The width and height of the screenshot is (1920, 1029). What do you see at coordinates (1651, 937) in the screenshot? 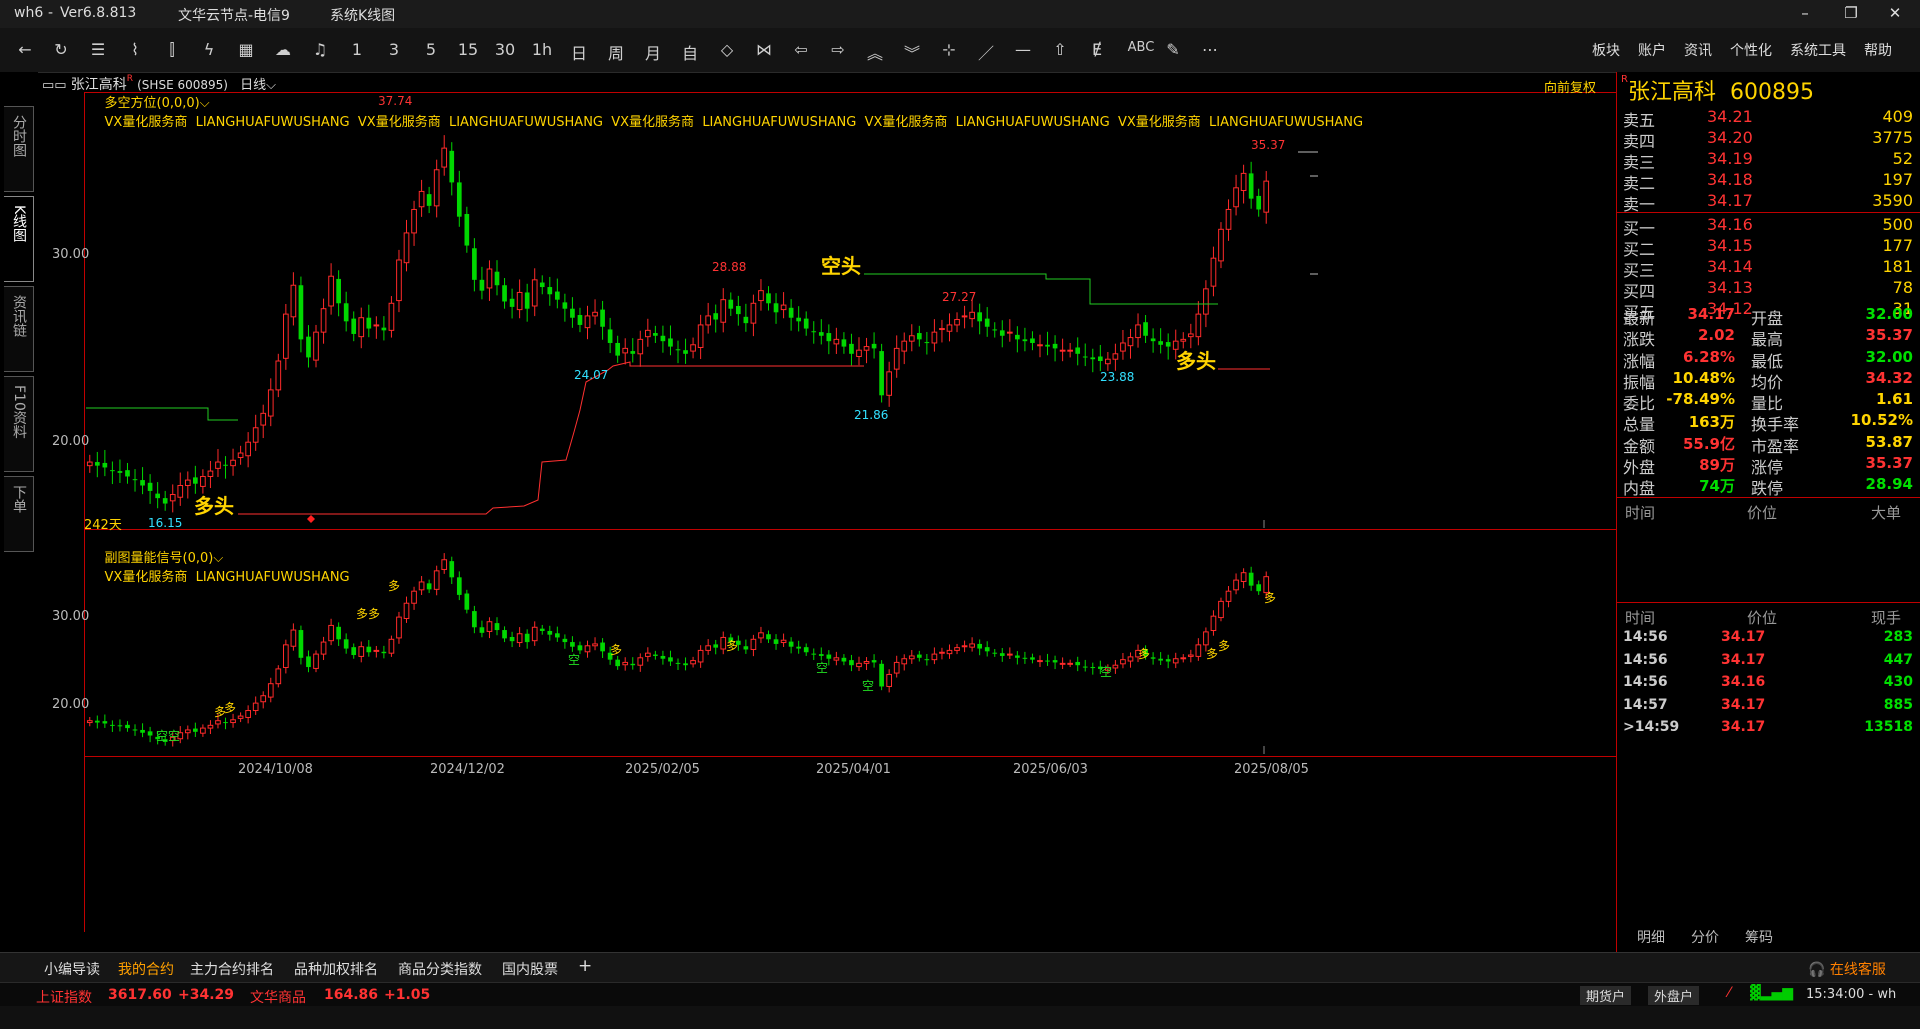
I see `tab-detail: 明细` at bounding box center [1651, 937].